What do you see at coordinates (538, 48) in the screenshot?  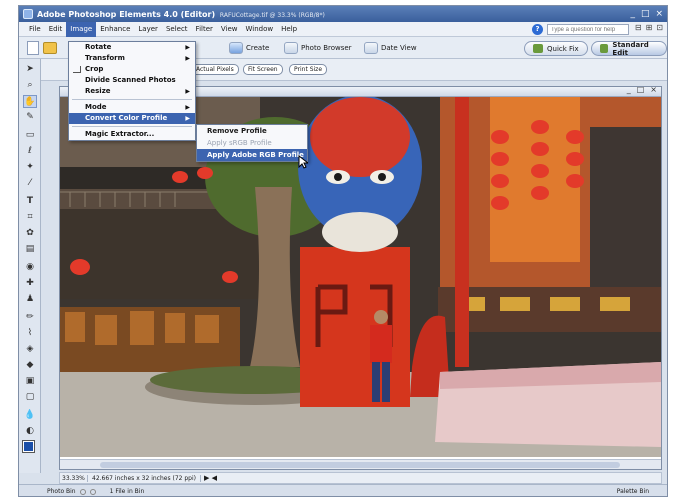 I see `quick-fix-icon` at bounding box center [538, 48].